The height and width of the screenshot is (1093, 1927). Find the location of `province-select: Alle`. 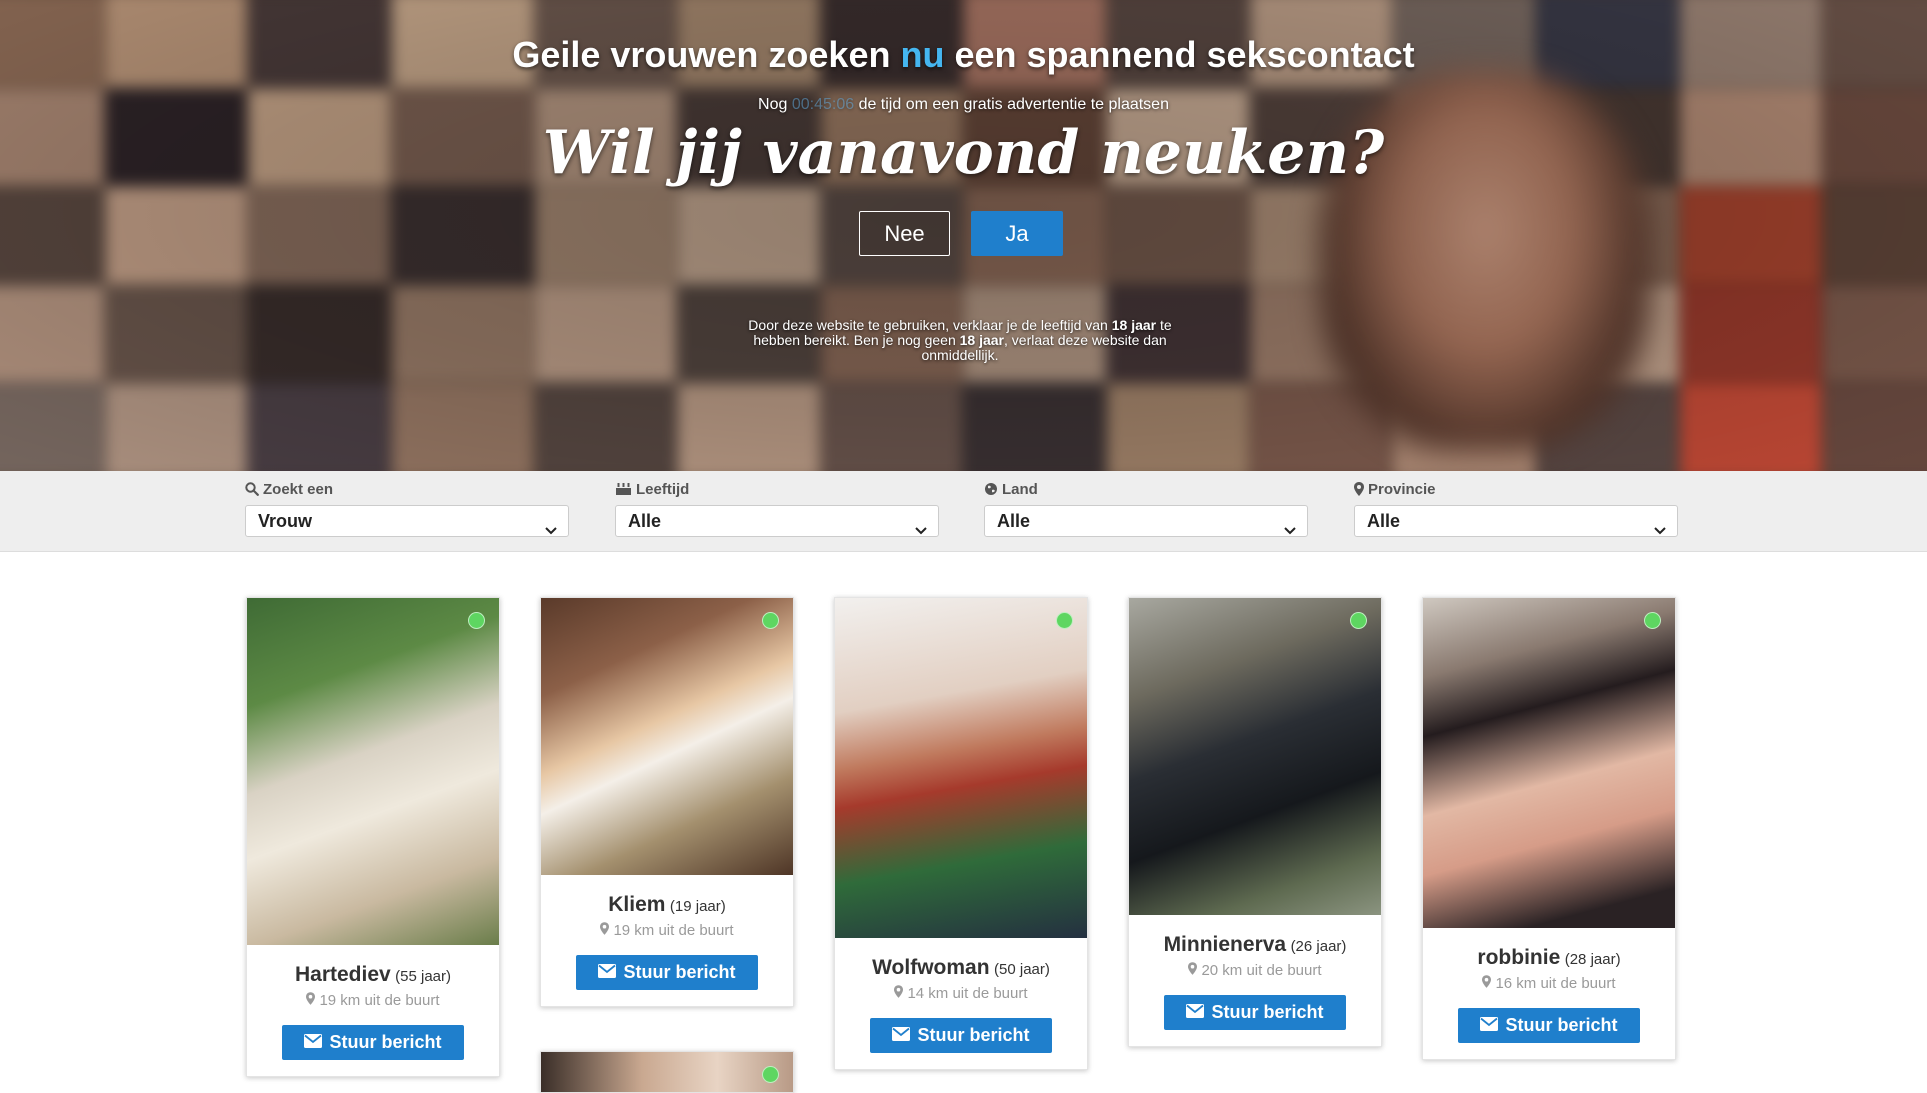

province-select: Alle is located at coordinates (1516, 521).